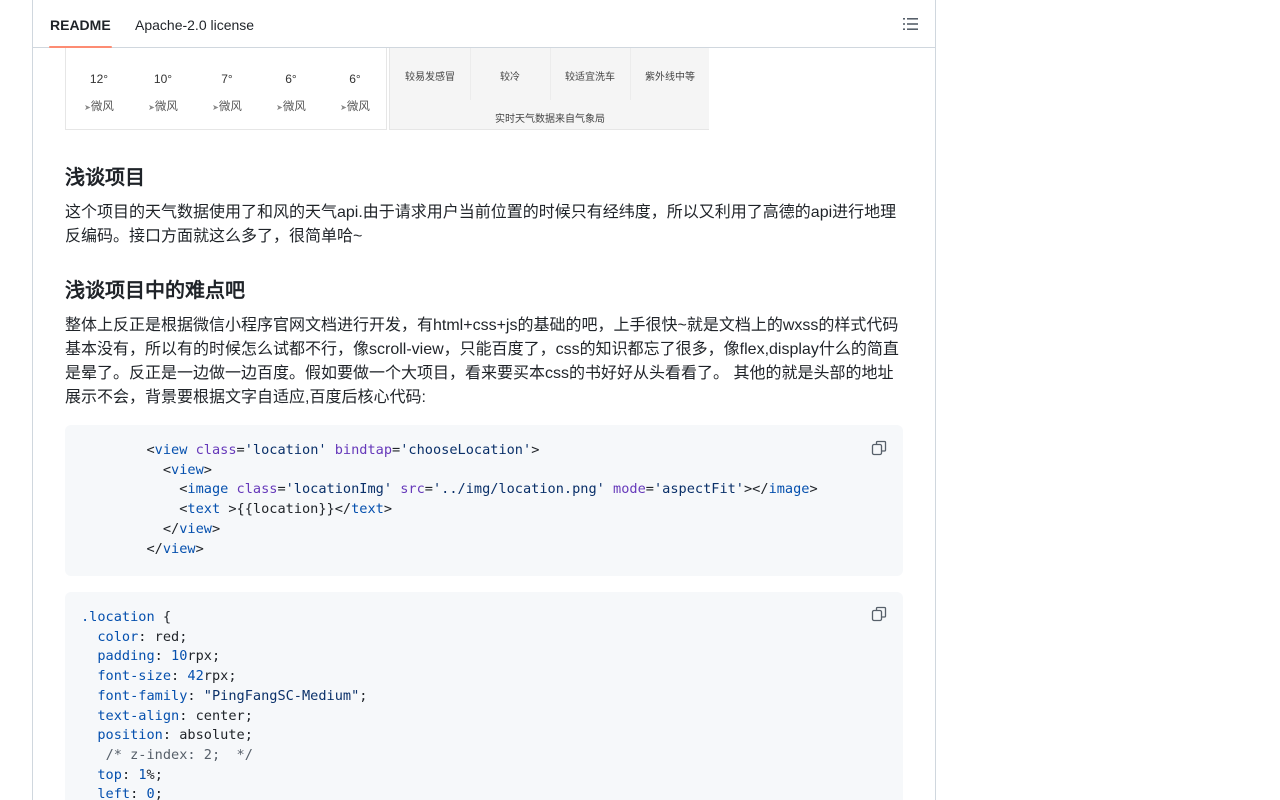  I want to click on index-label: 较易发感冒, so click(430, 77).